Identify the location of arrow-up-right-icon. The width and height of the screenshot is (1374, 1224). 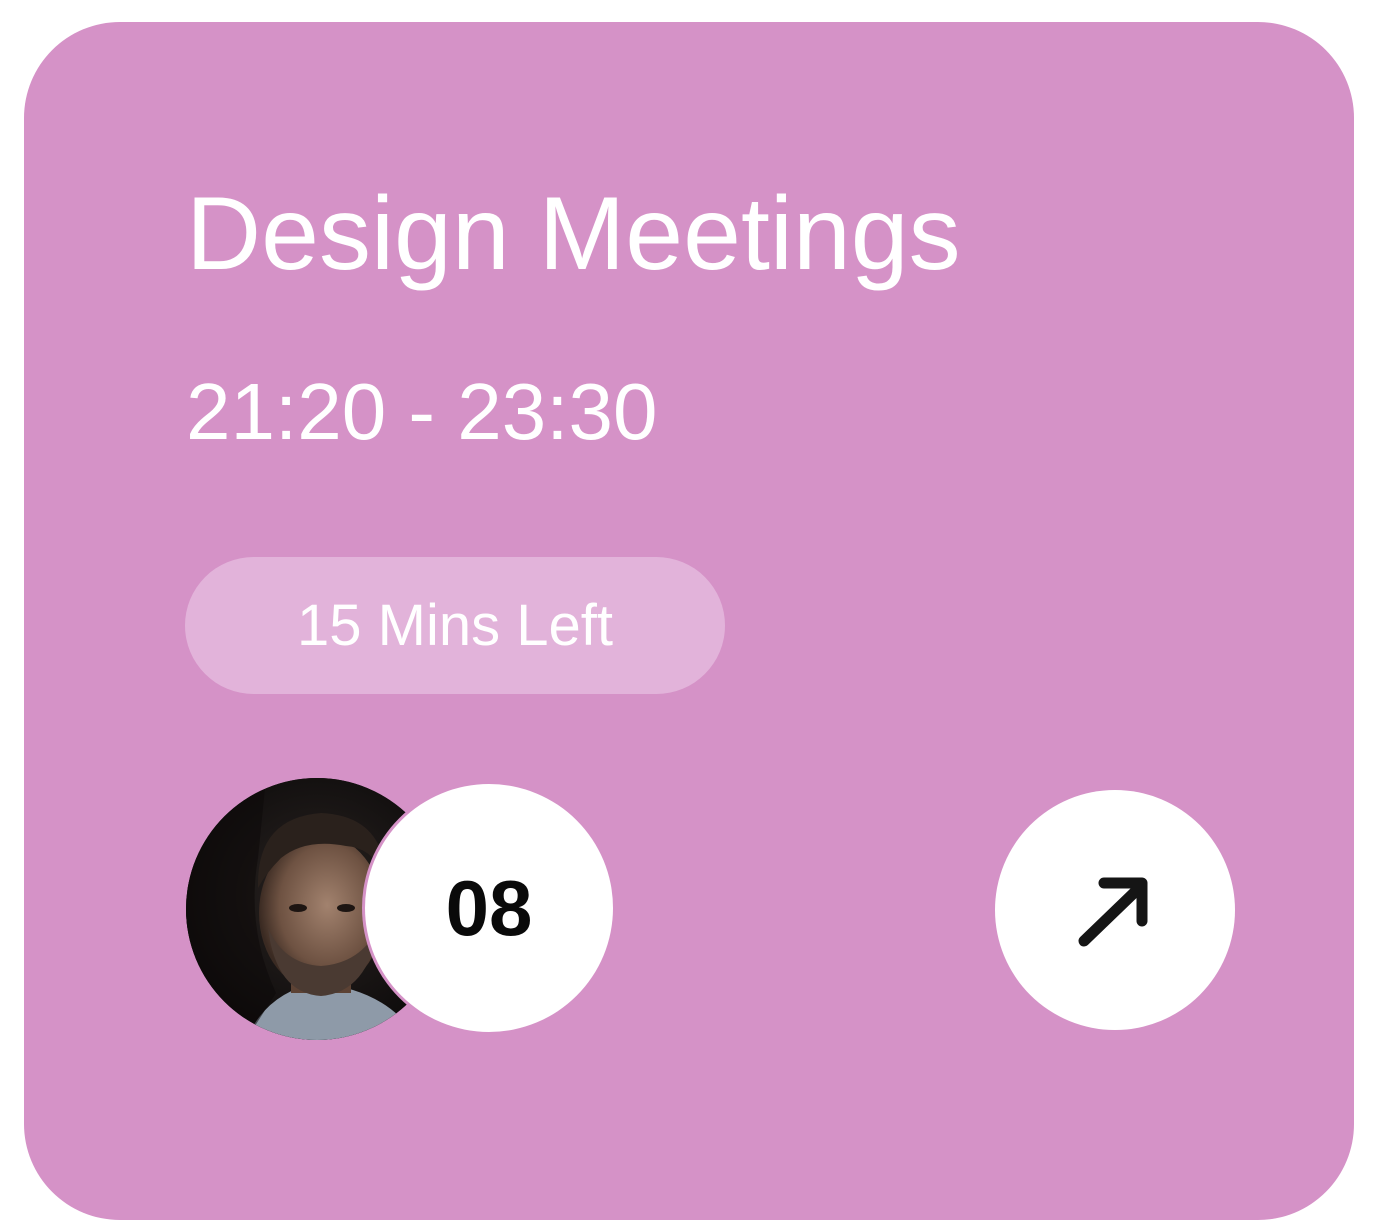
(1113, 912).